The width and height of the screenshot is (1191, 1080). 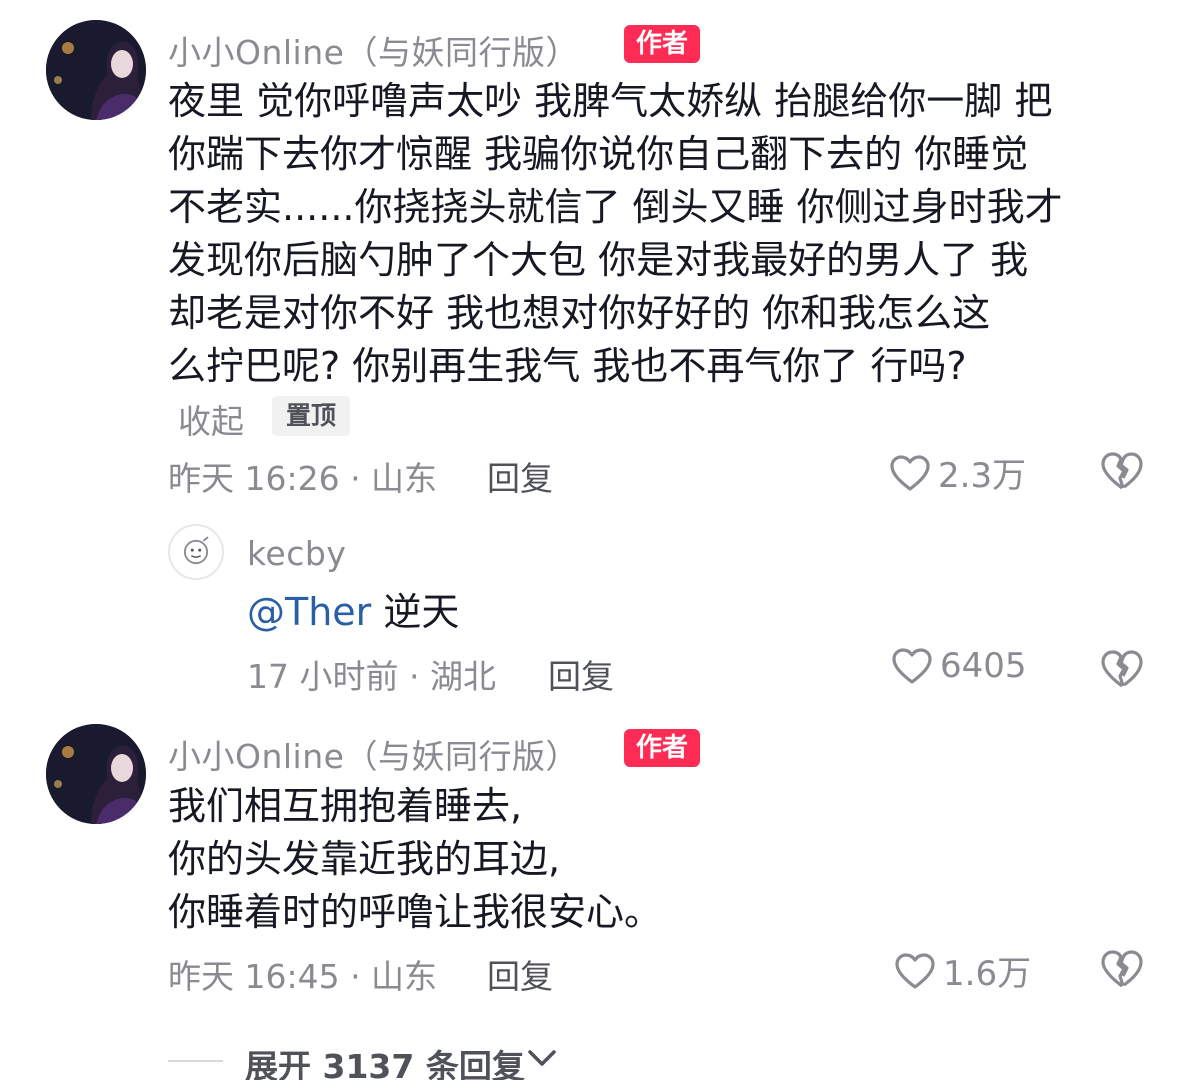 I want to click on comment-meta: 昨天 16:26 · 山东, so click(x=303, y=478).